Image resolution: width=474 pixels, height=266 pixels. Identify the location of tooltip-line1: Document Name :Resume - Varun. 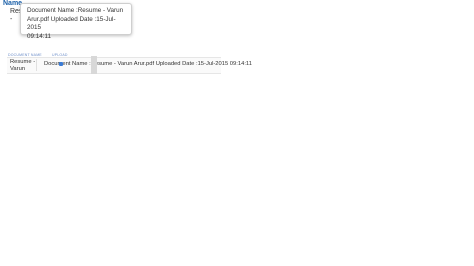
(75, 10).